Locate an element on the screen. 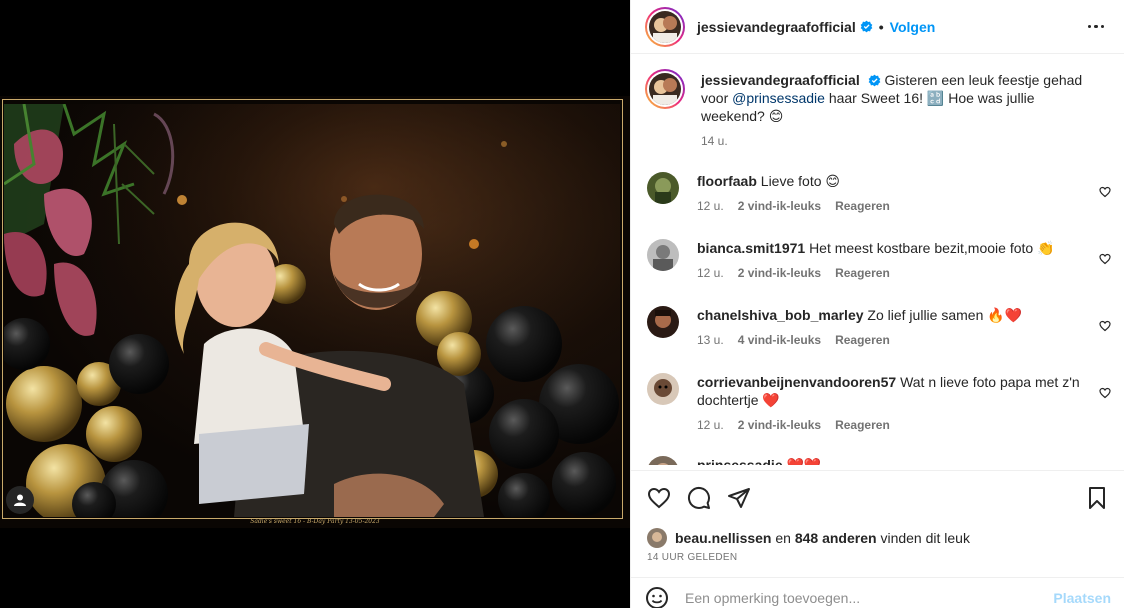 The height and width of the screenshot is (608, 1124). author-avatar is located at coordinates (665, 26).